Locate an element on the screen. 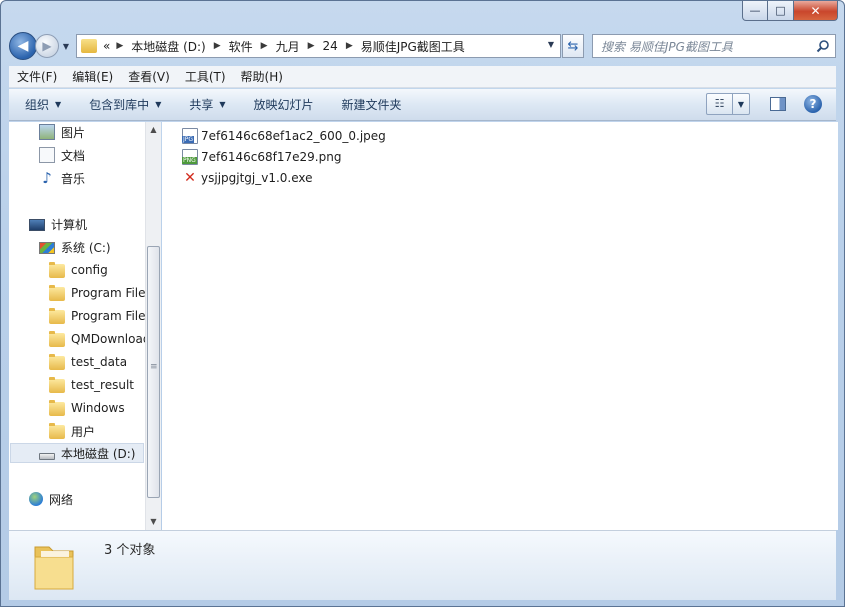  recent-pages-dropdown: ▼ is located at coordinates (66, 46).